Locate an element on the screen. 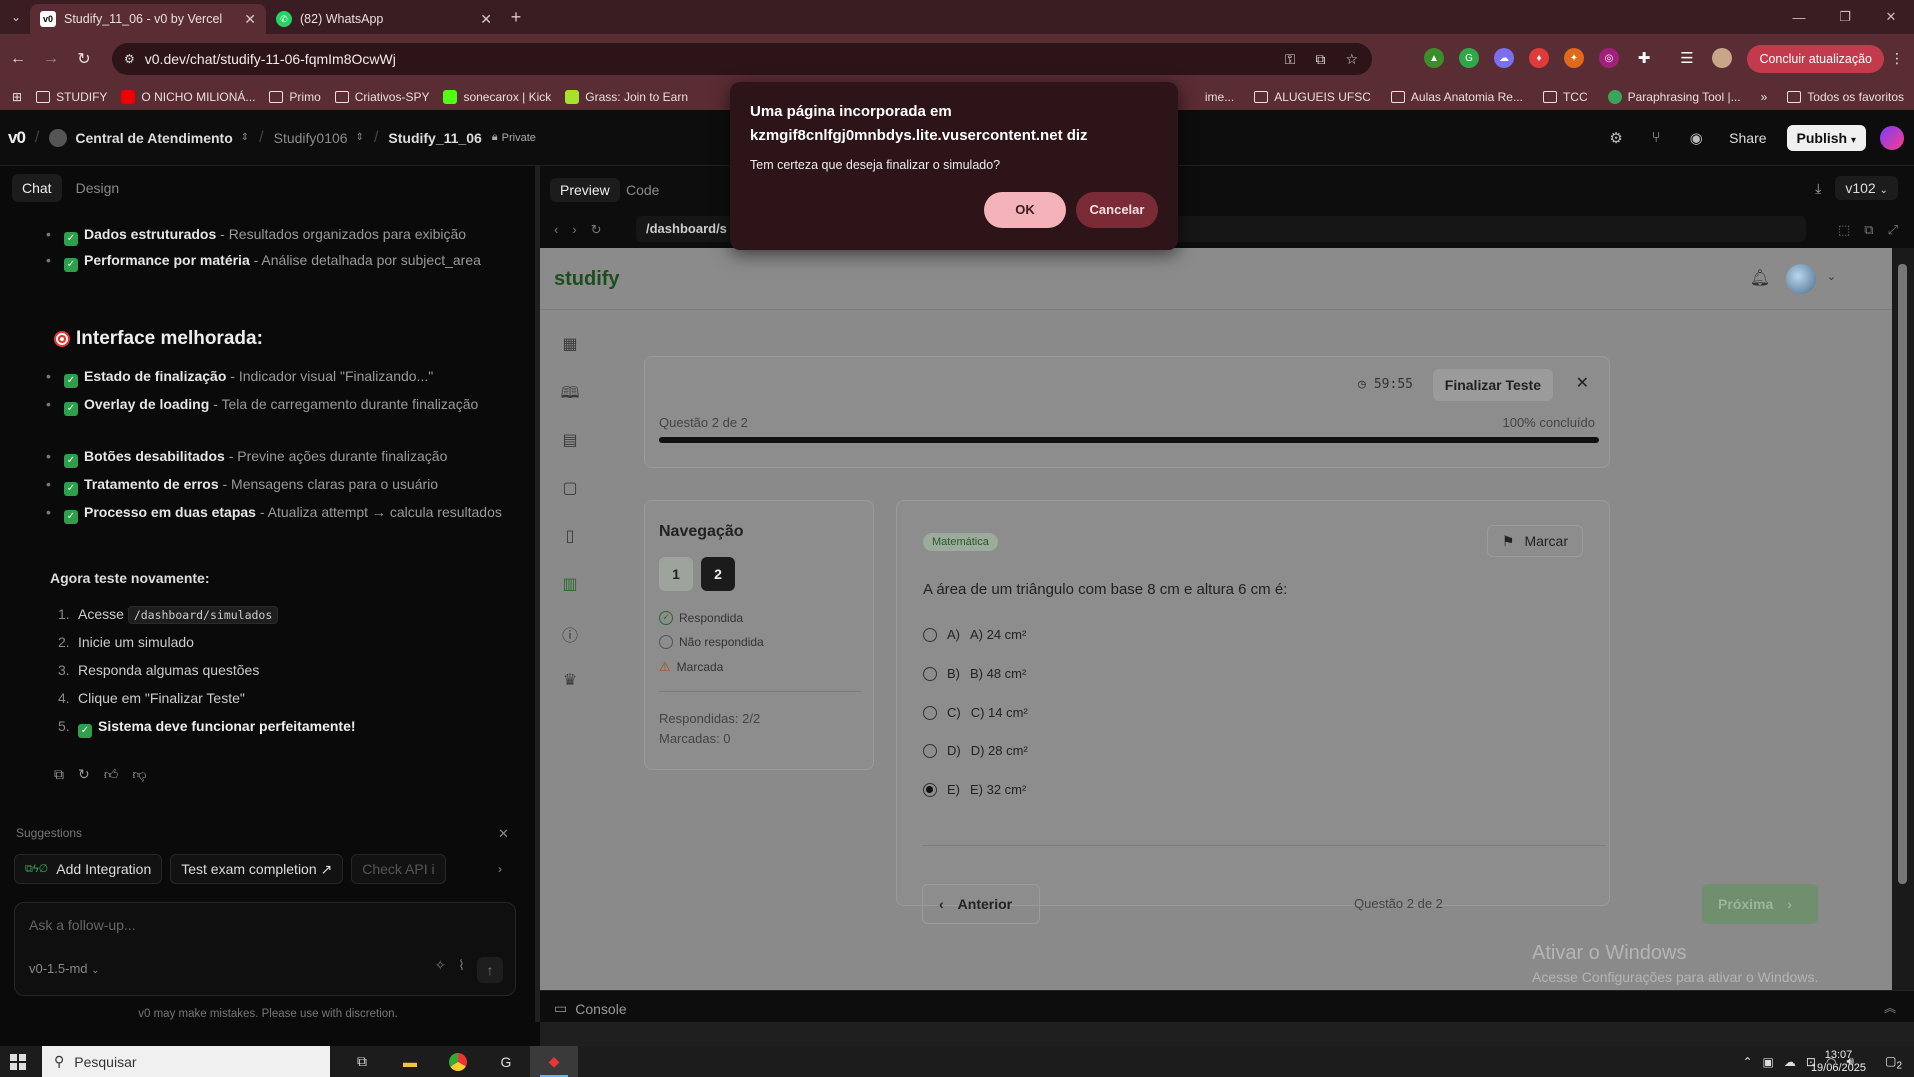 The image size is (1914, 1077). browser-tab-whatsapp: ✆ (82) WhatsApp ✕ is located at coordinates (384, 19).